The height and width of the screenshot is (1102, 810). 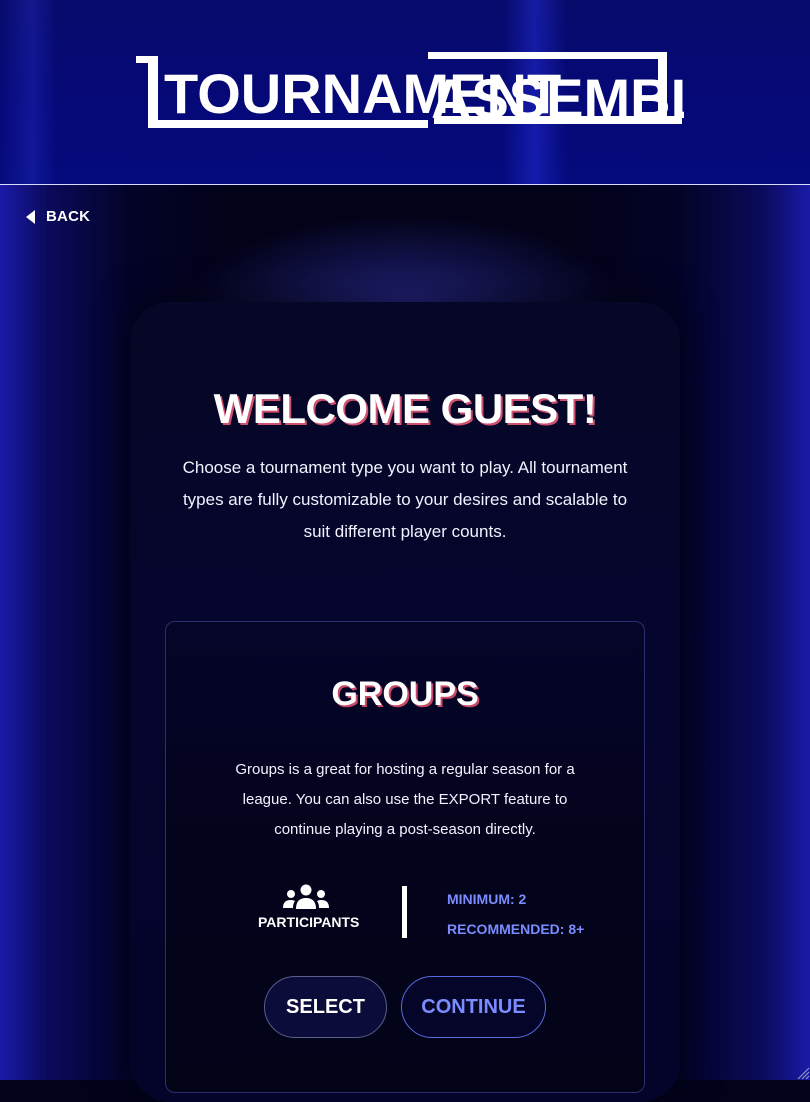 I want to click on caret-left-icon, so click(x=30, y=217).